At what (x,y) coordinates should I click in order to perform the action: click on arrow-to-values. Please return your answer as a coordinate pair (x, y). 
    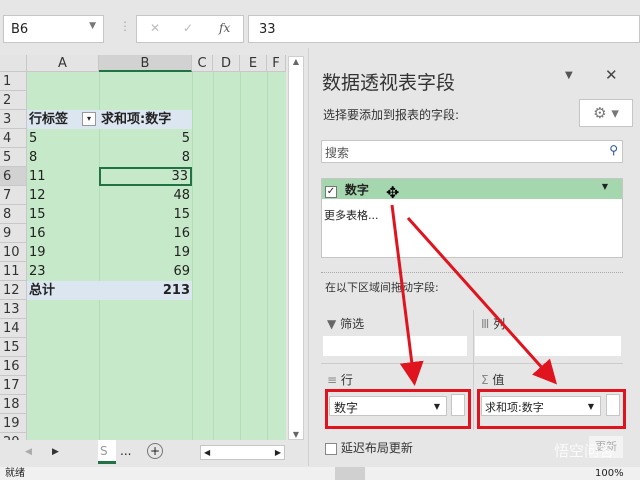
    Looking at the image, I should click on (482, 300).